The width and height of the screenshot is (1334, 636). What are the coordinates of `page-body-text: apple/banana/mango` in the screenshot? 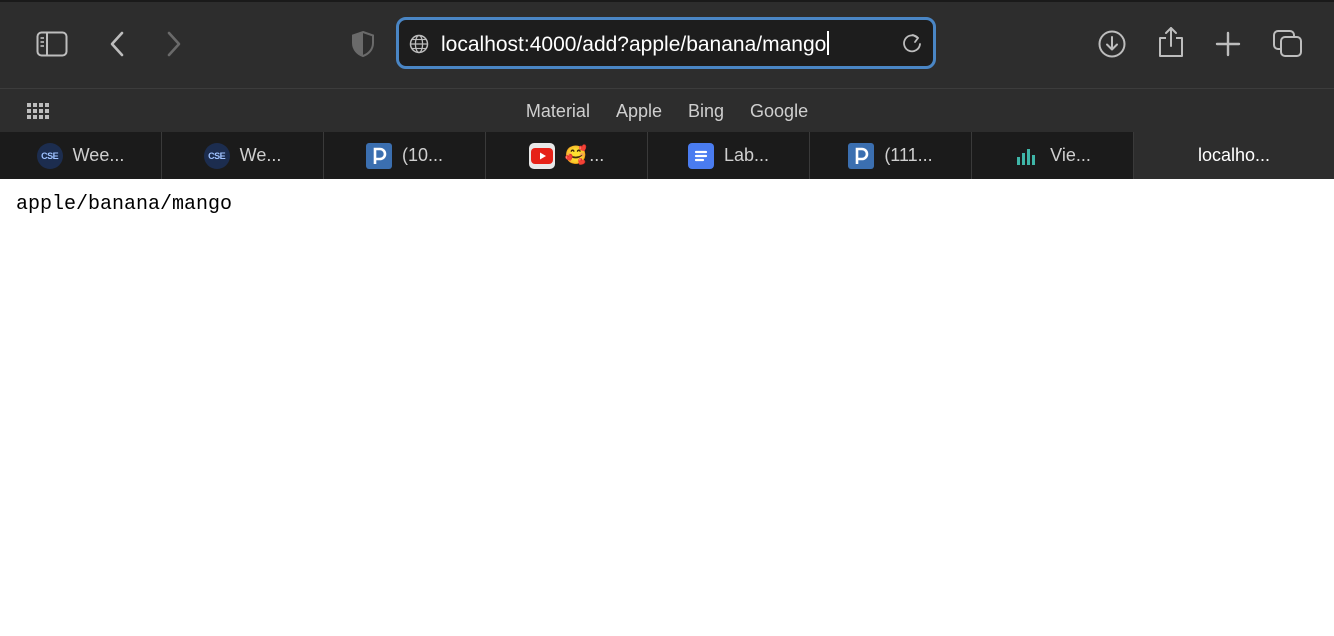 It's located at (124, 204).